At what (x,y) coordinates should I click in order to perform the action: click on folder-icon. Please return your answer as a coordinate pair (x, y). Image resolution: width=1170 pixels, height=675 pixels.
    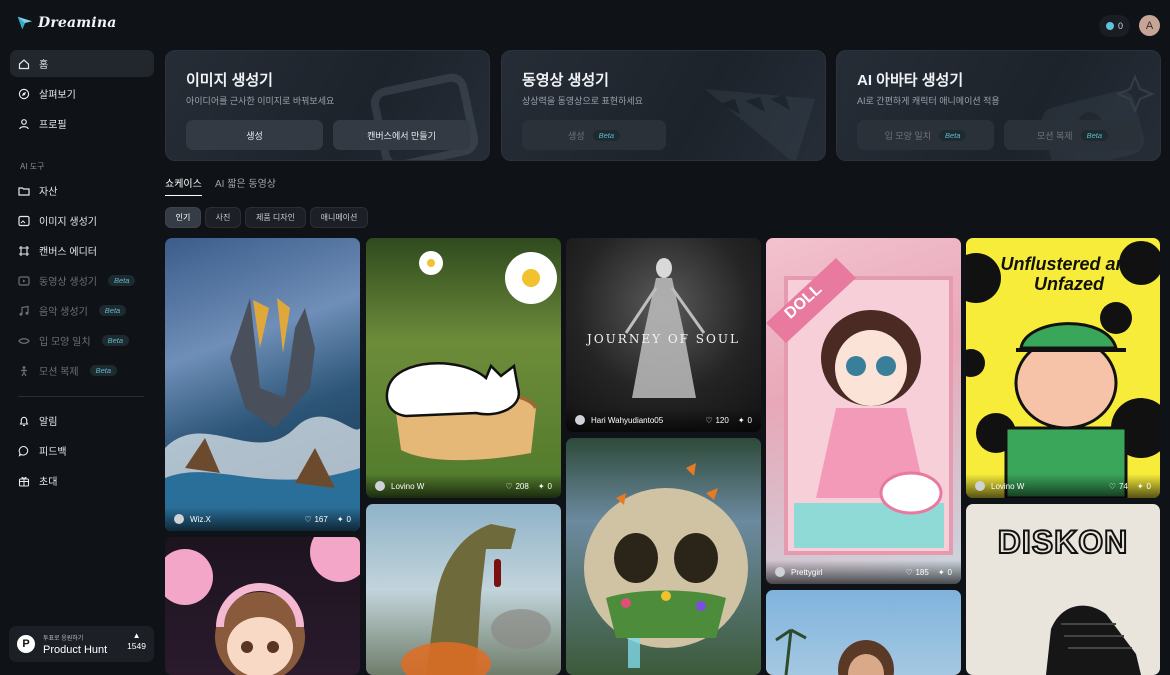
    Looking at the image, I should click on (24, 191).